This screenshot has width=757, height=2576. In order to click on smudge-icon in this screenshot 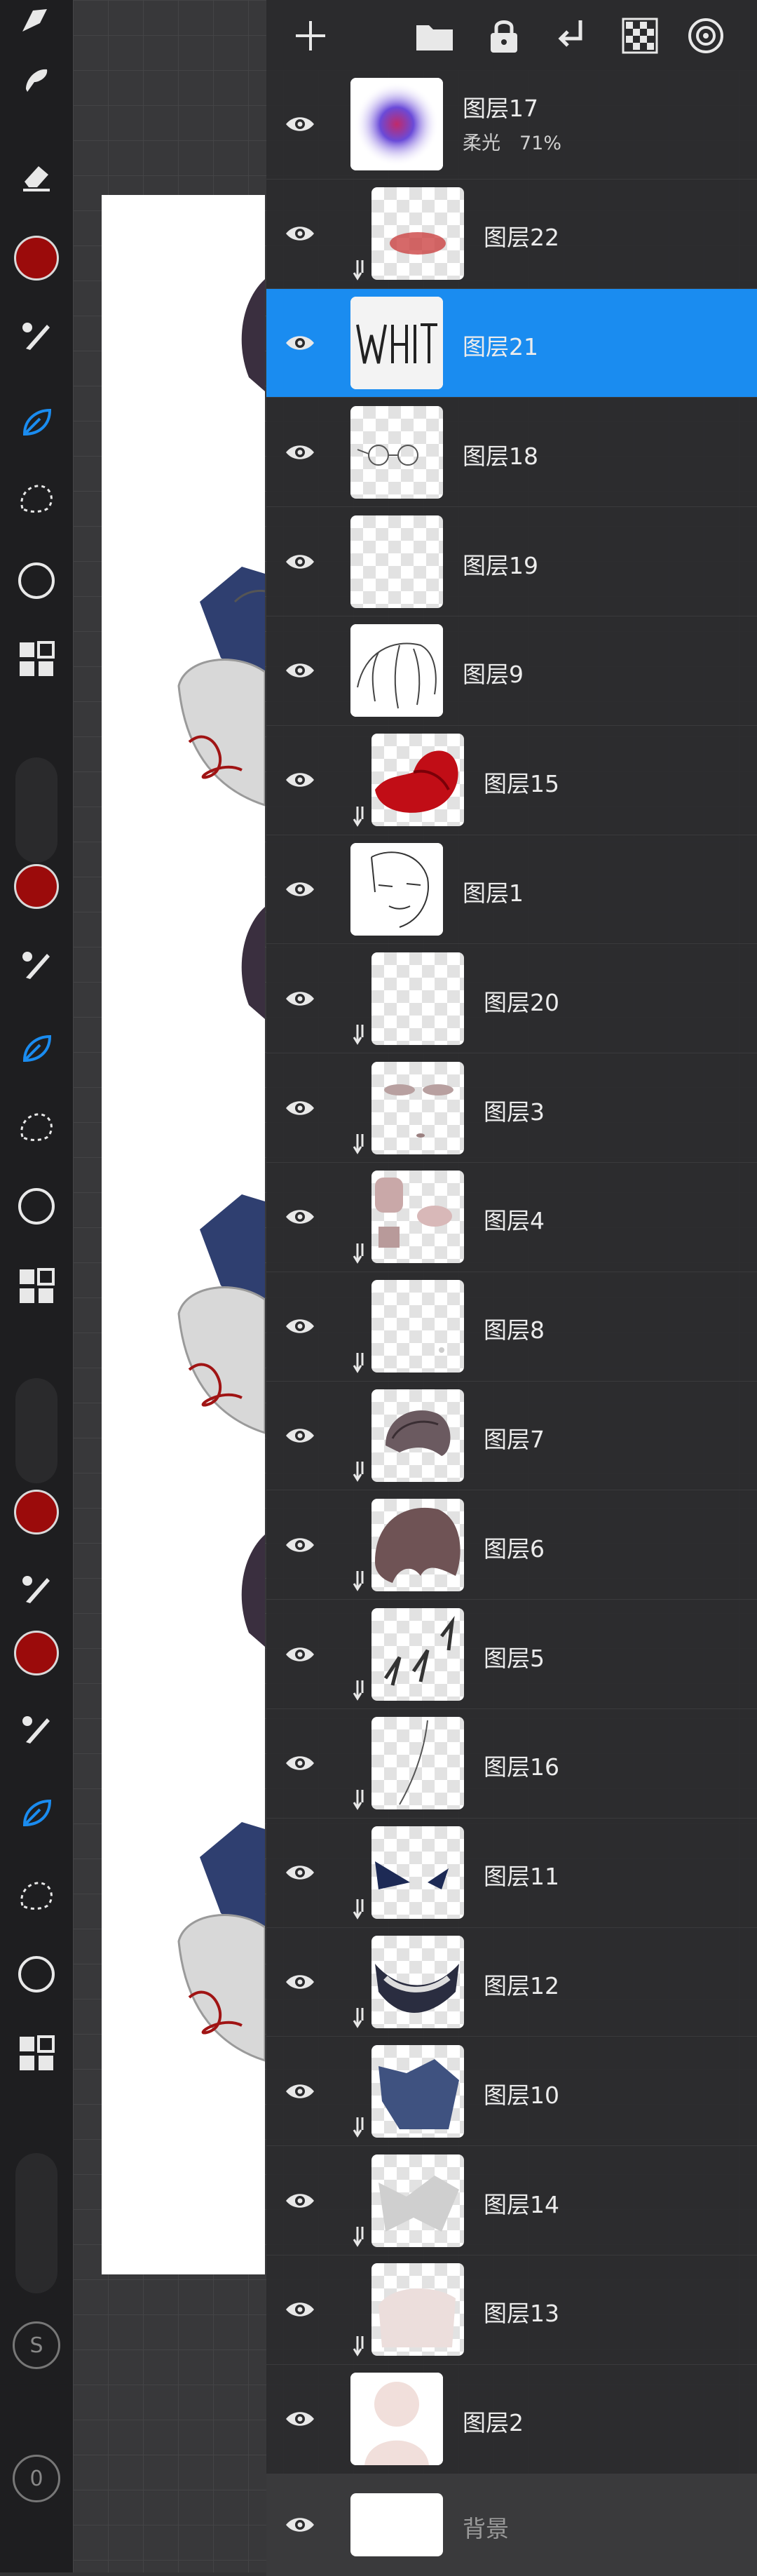, I will do `click(36, 79)`.